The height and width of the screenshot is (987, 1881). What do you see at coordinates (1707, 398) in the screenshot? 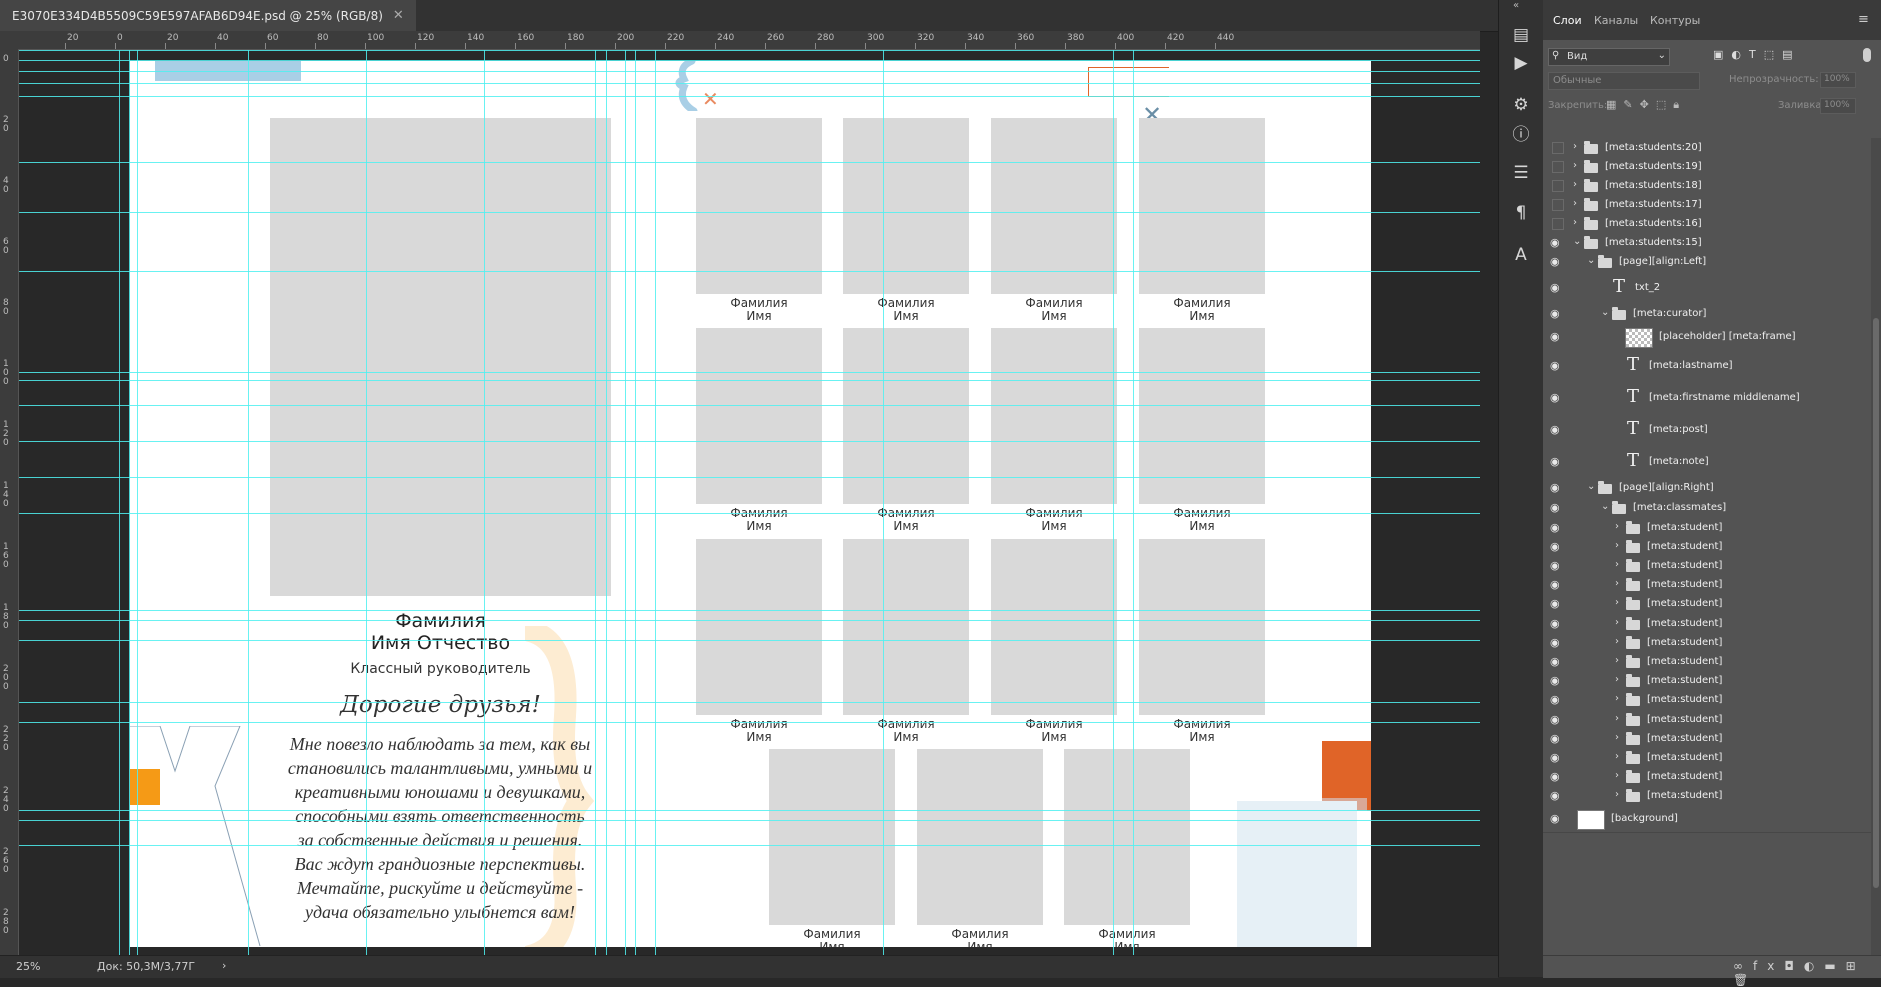
I see `layer-row: ◉ T [meta:firstname middlename]` at bounding box center [1707, 398].